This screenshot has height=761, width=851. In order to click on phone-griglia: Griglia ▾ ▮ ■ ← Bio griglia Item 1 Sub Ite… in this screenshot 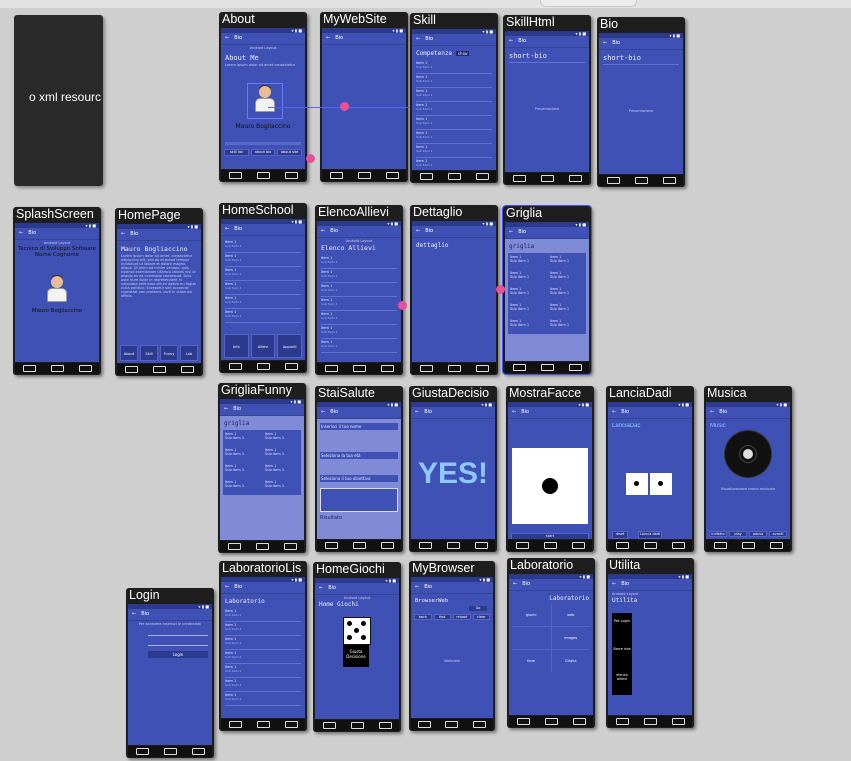, I will do `click(547, 290)`.